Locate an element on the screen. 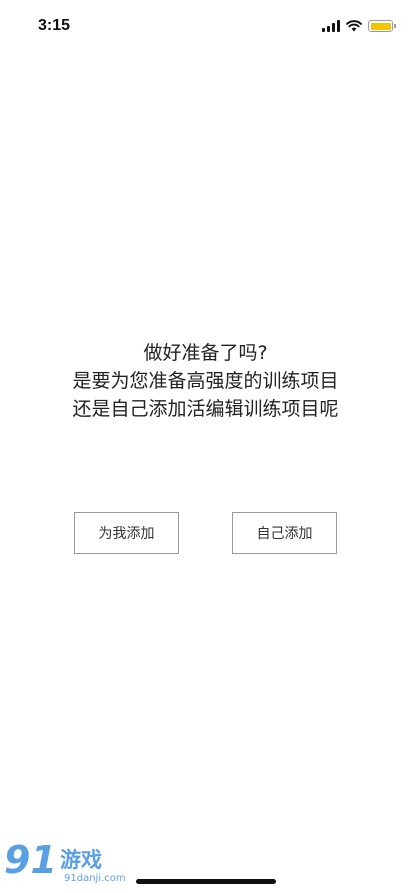  prompt-line-option-2: 还是自己添加活编辑训练项目呢 is located at coordinates (205, 409).